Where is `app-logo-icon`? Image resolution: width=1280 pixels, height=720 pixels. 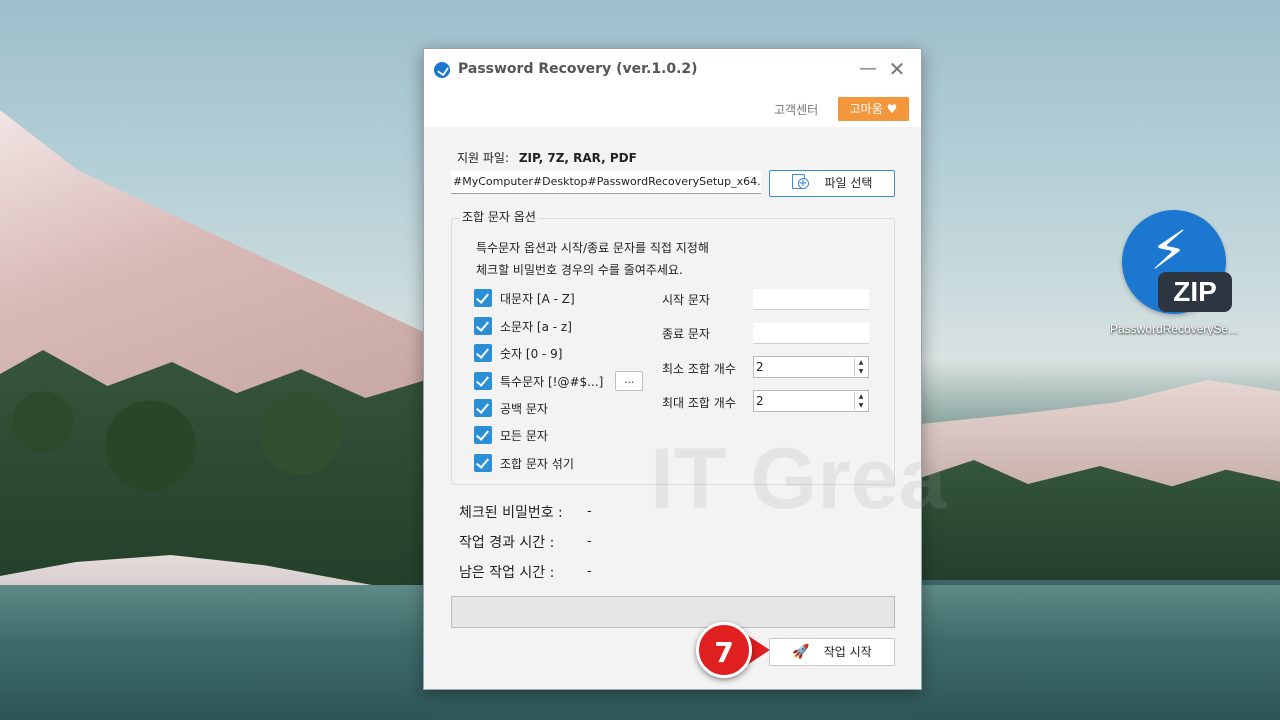
app-logo-icon is located at coordinates (442, 70).